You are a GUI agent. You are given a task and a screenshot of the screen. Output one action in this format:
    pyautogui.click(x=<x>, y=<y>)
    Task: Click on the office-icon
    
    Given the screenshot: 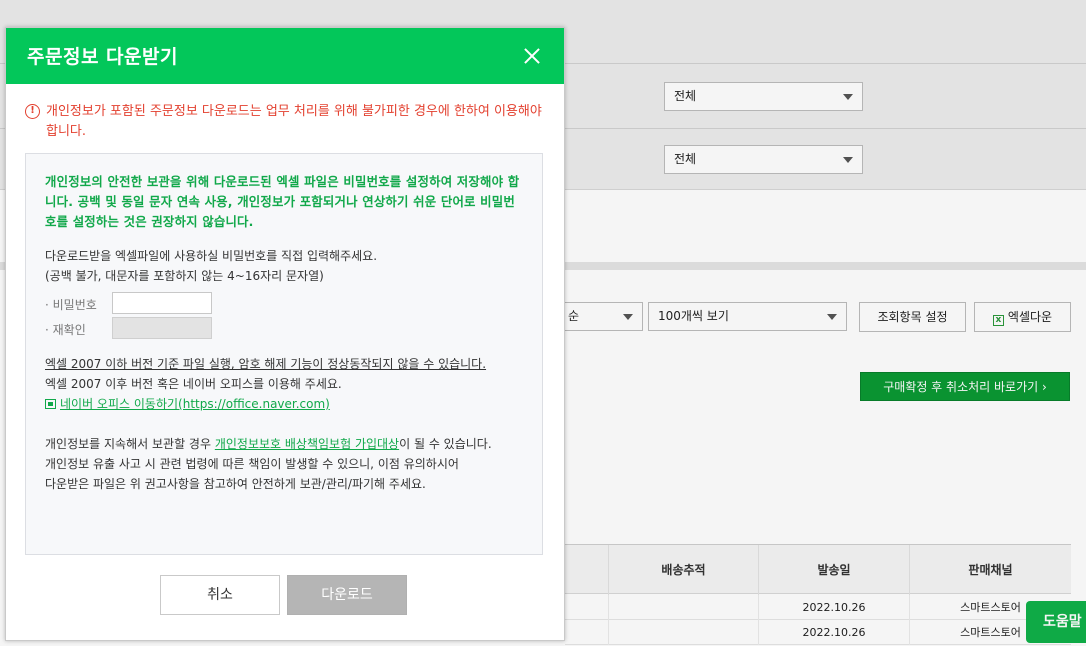 What is the action you would take?
    pyautogui.click(x=50, y=404)
    